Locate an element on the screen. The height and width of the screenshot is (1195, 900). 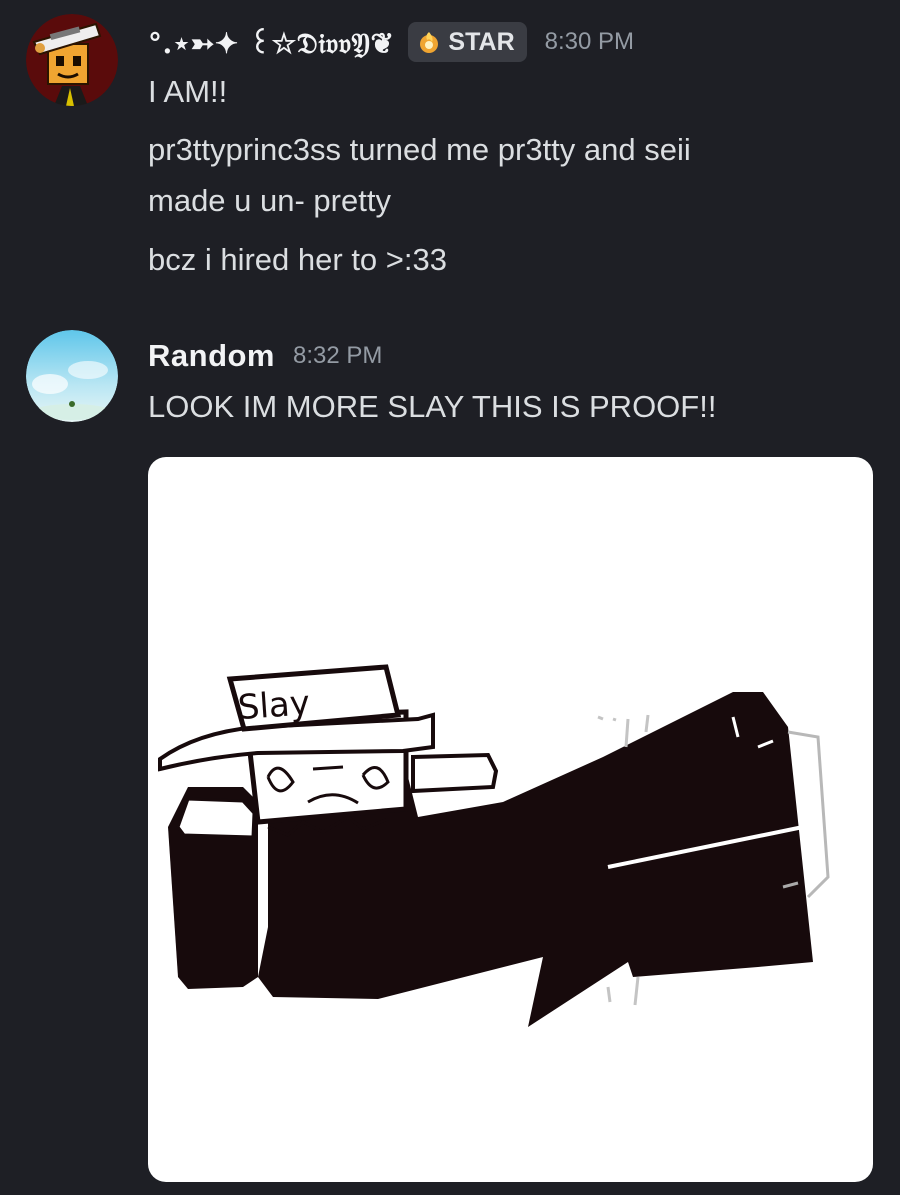
message-text: pr3ttyprinc3ss turned me pr3tty and seii is located at coordinates (419, 149).